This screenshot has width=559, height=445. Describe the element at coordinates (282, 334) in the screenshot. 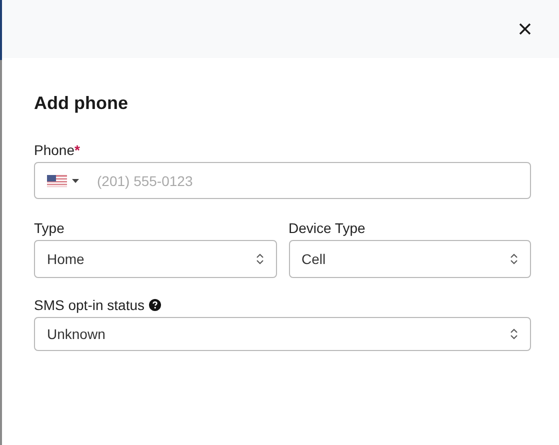

I see `select-field: Unknown` at that location.